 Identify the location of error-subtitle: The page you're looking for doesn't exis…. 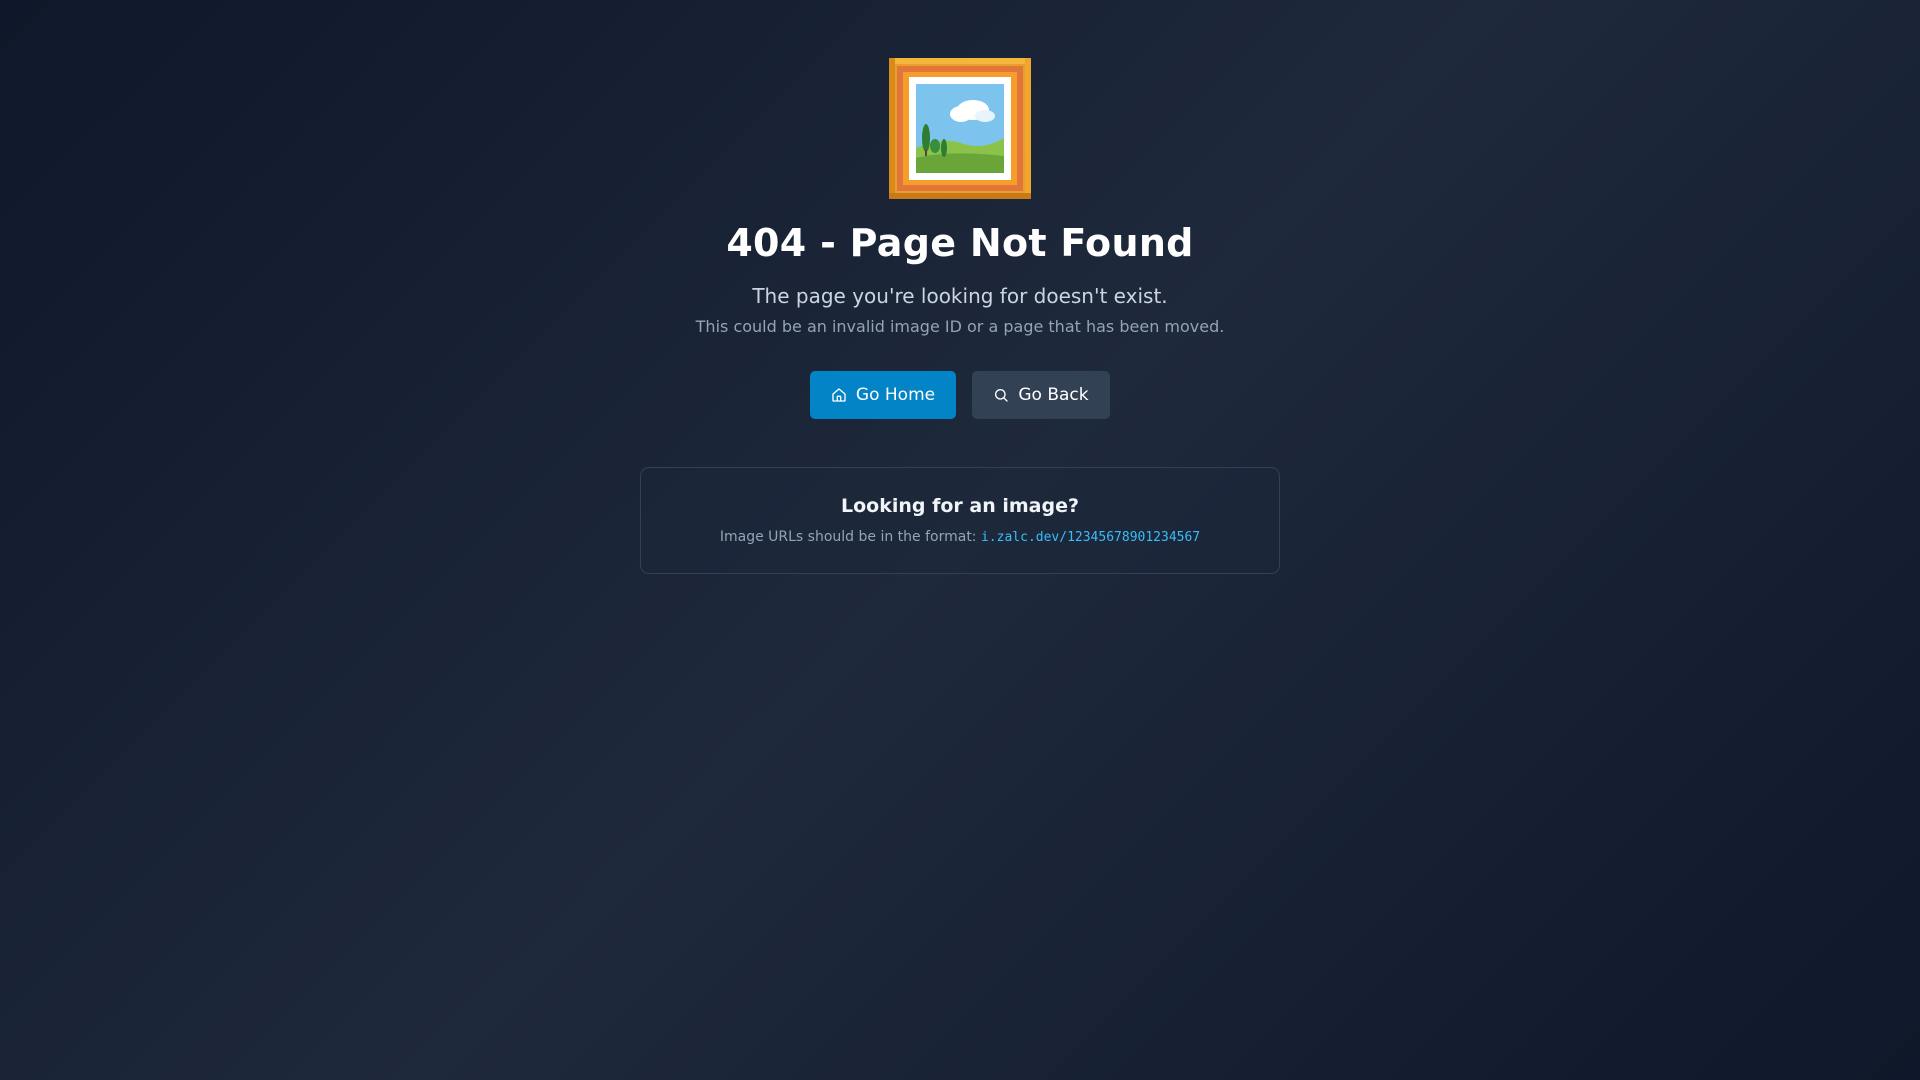
(960, 296).